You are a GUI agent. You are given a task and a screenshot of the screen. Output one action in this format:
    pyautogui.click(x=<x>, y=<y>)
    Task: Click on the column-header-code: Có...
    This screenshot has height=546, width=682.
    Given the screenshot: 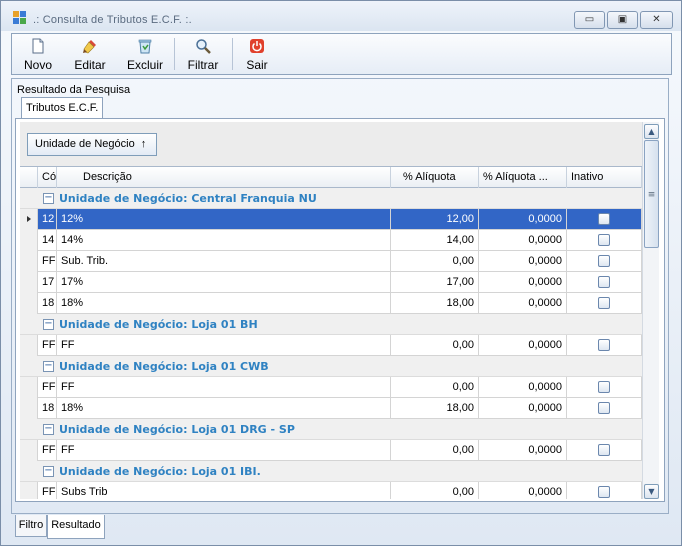 What is the action you would take?
    pyautogui.click(x=47, y=177)
    